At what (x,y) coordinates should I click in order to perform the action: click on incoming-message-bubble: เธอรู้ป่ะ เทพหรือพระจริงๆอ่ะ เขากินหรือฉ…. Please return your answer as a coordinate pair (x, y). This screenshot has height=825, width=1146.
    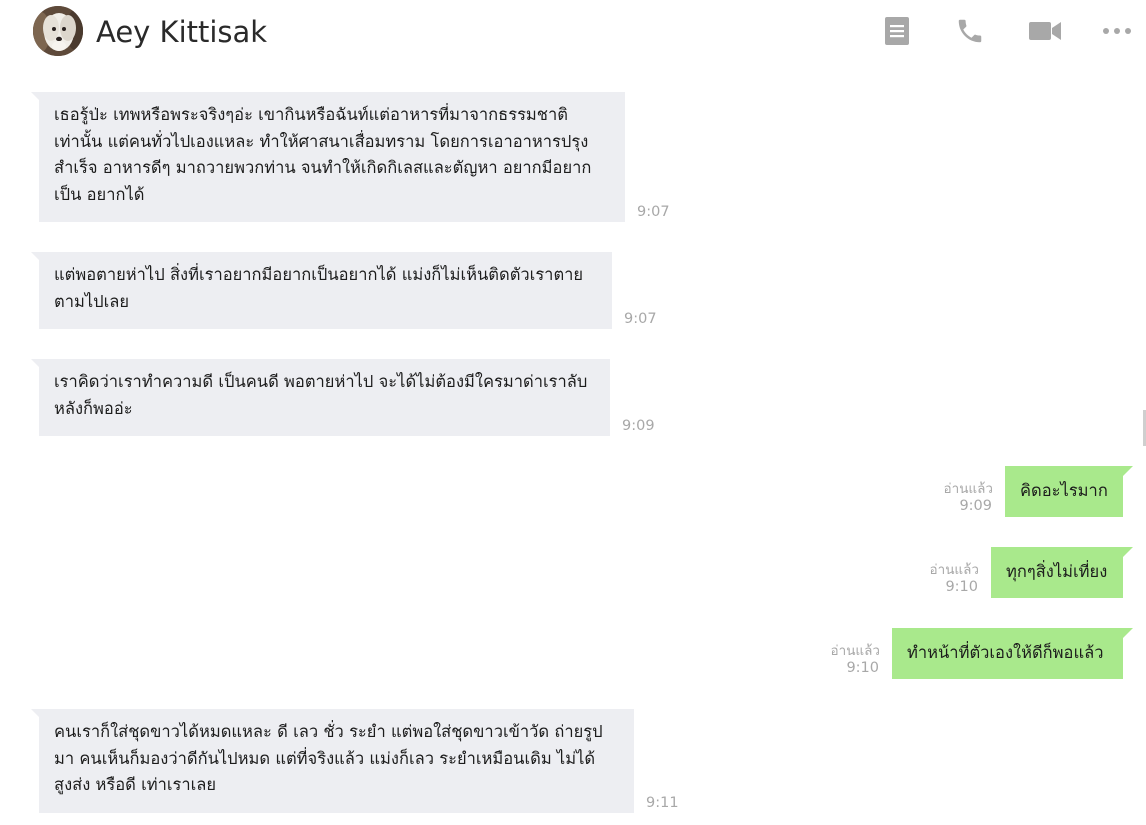
    Looking at the image, I should click on (328, 157).